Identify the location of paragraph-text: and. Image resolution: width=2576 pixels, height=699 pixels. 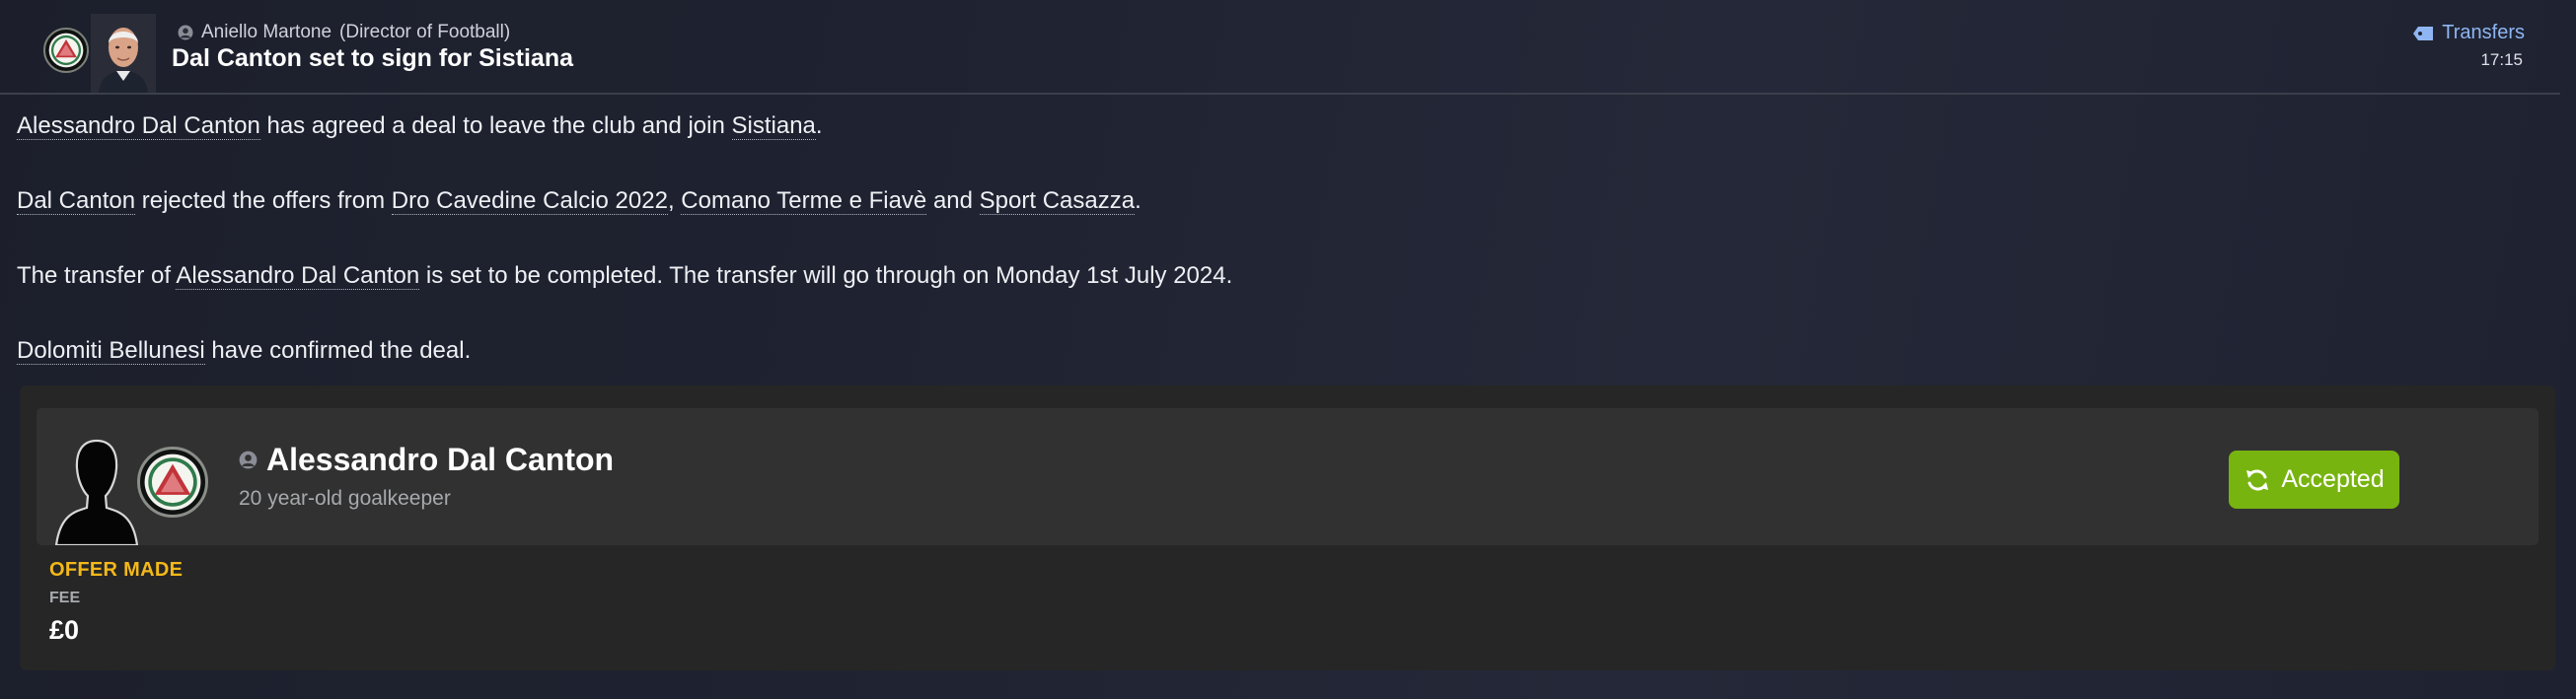
(953, 200).